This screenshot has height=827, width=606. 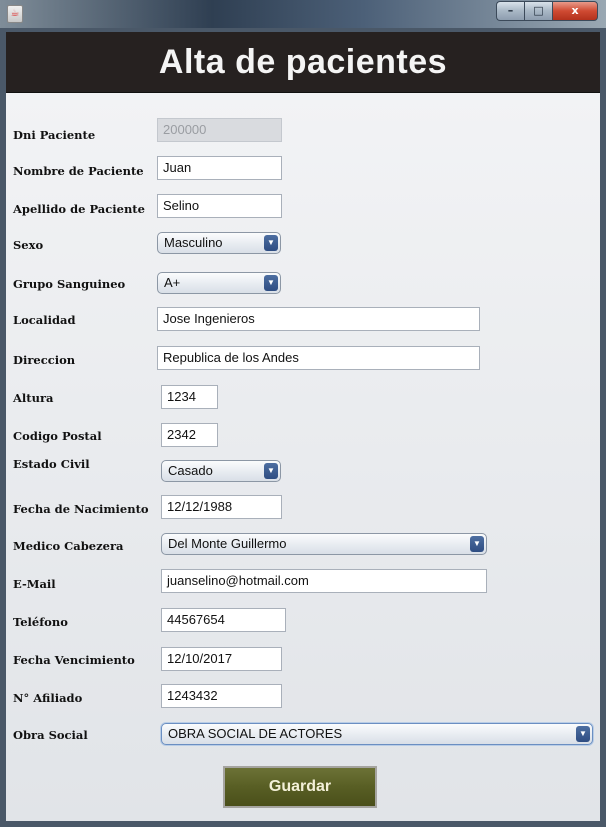 What do you see at coordinates (44, 360) in the screenshot?
I see `direccion-label: Direccion` at bounding box center [44, 360].